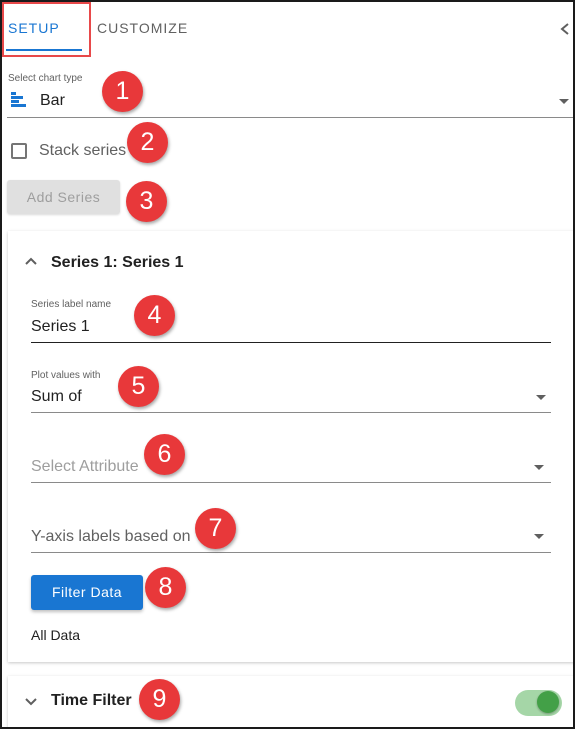 Image resolution: width=575 pixels, height=729 pixels. I want to click on tab-highlight-box, so click(46, 29).